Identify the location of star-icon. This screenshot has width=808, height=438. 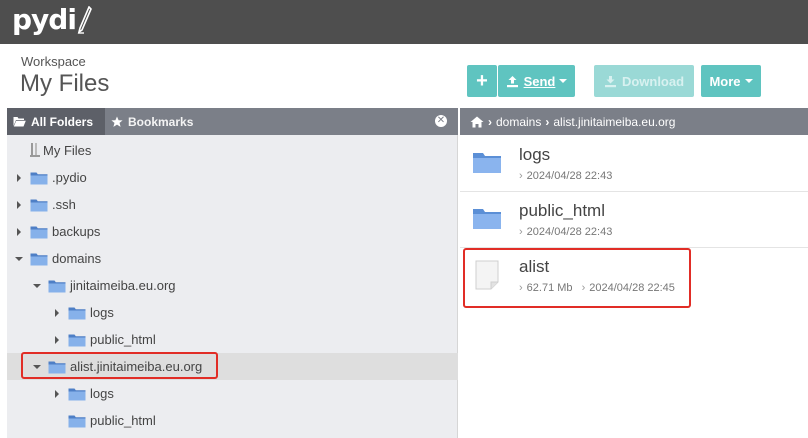
(117, 121).